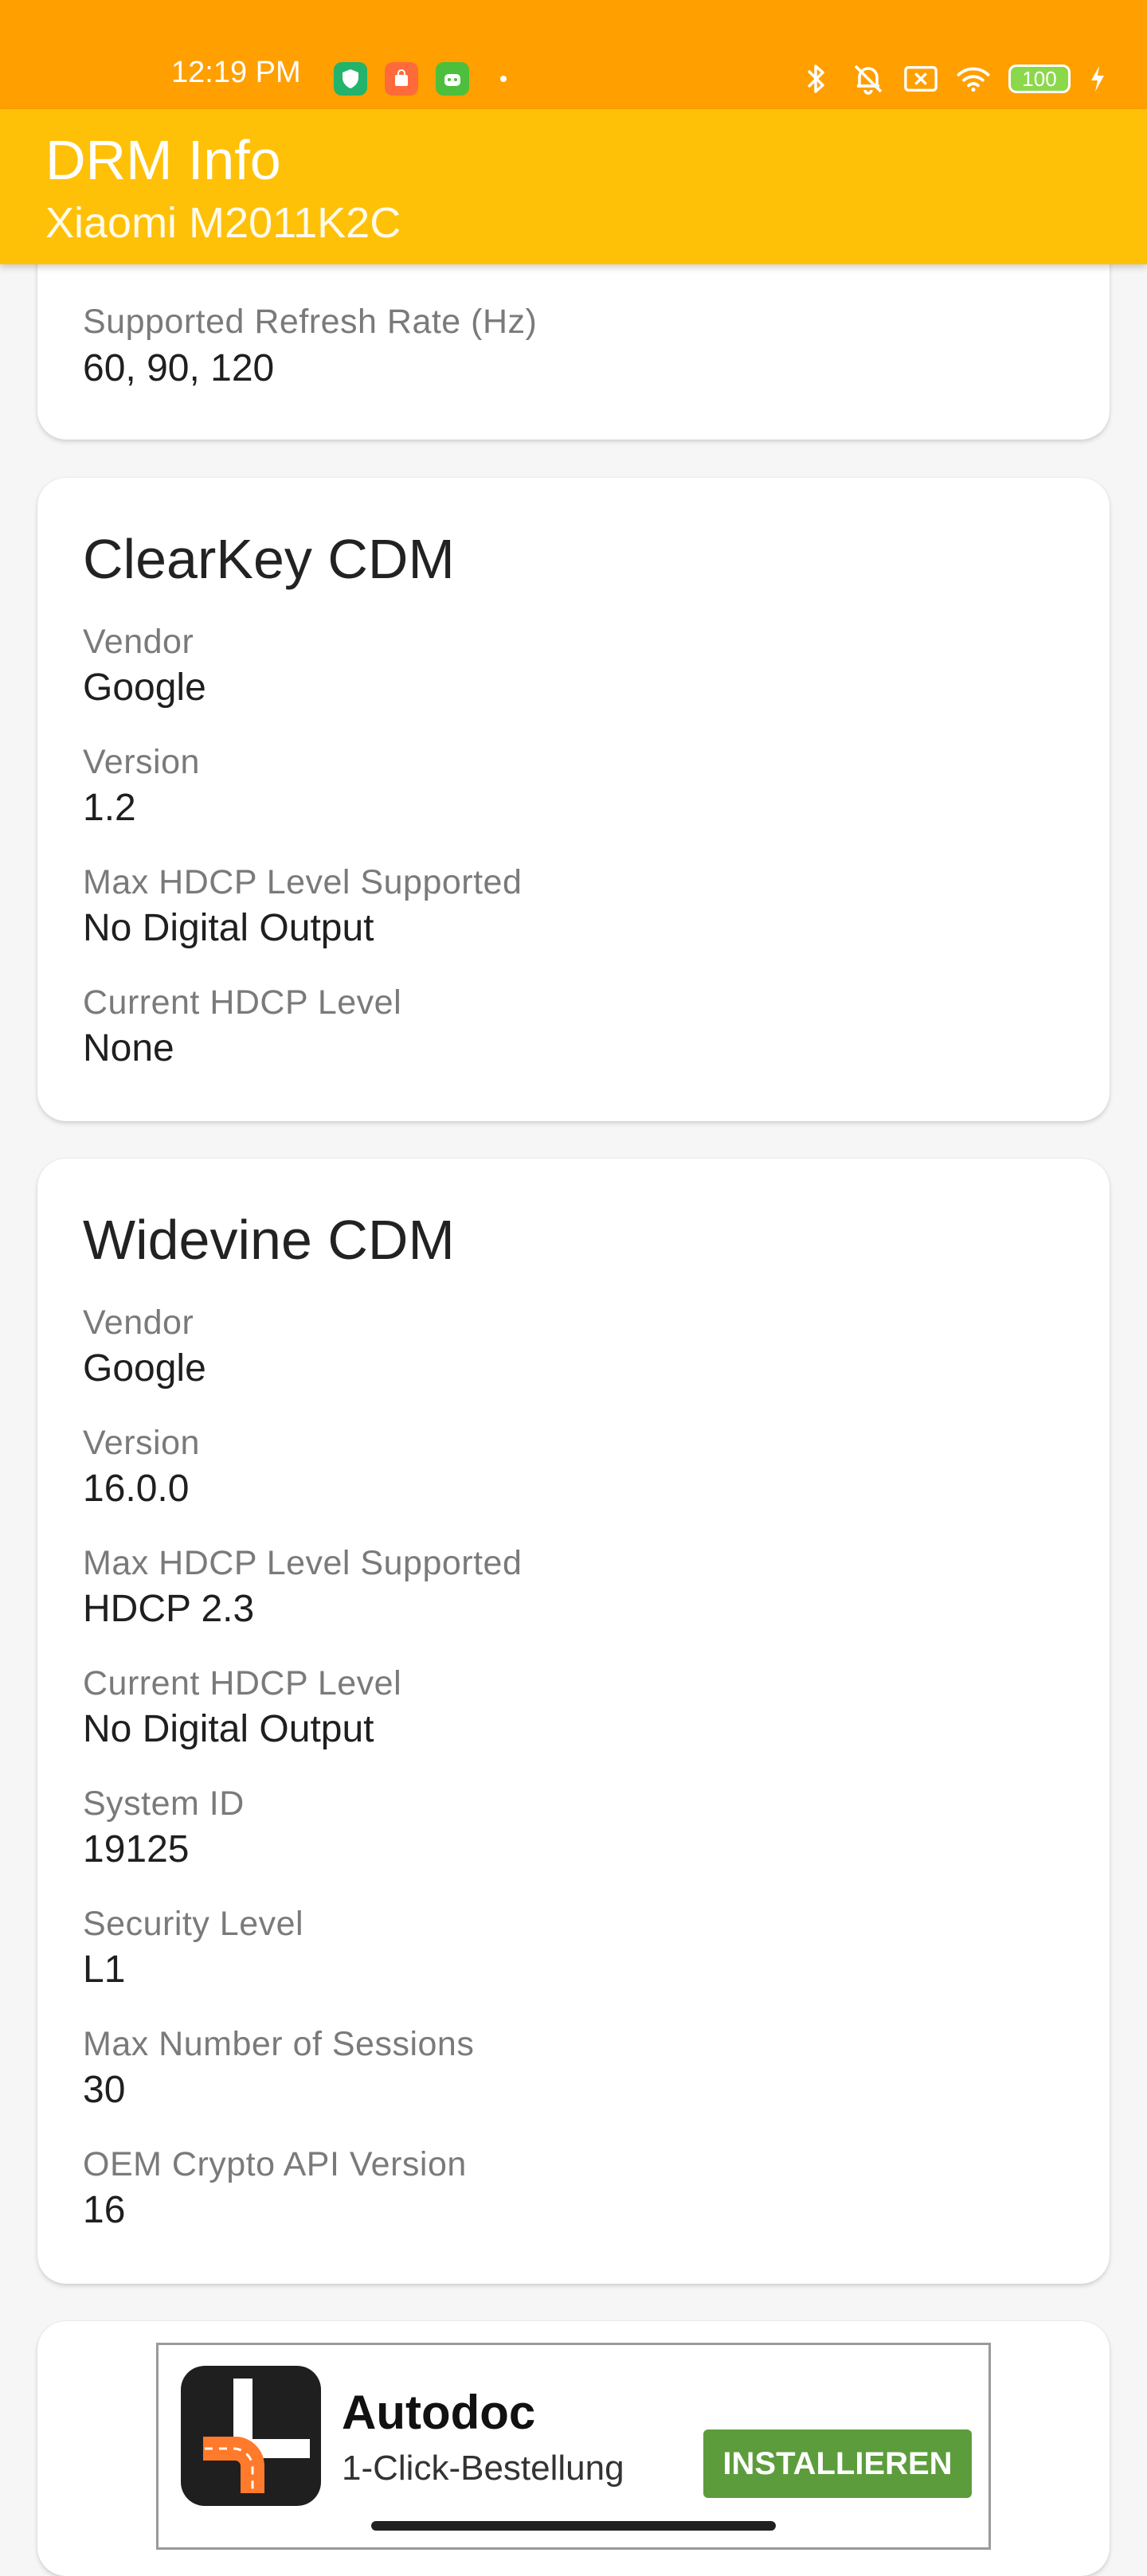  What do you see at coordinates (104, 2210) in the screenshot?
I see `field-value: 16` at bounding box center [104, 2210].